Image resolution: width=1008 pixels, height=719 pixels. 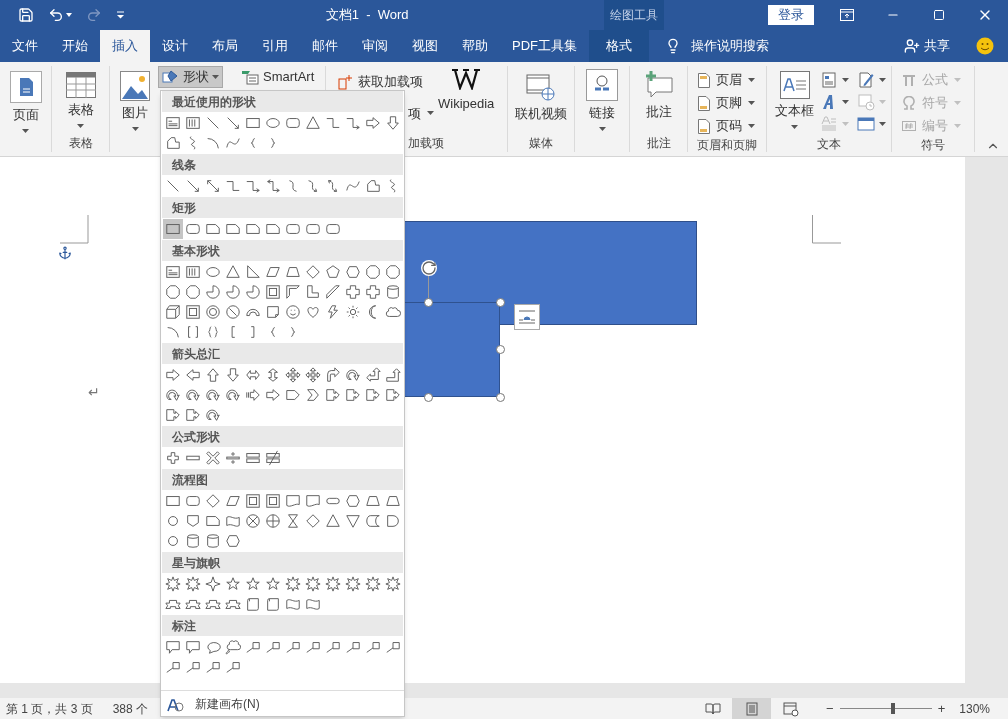 What do you see at coordinates (80, 143) in the screenshot?
I see `group-label: 表格` at bounding box center [80, 143].